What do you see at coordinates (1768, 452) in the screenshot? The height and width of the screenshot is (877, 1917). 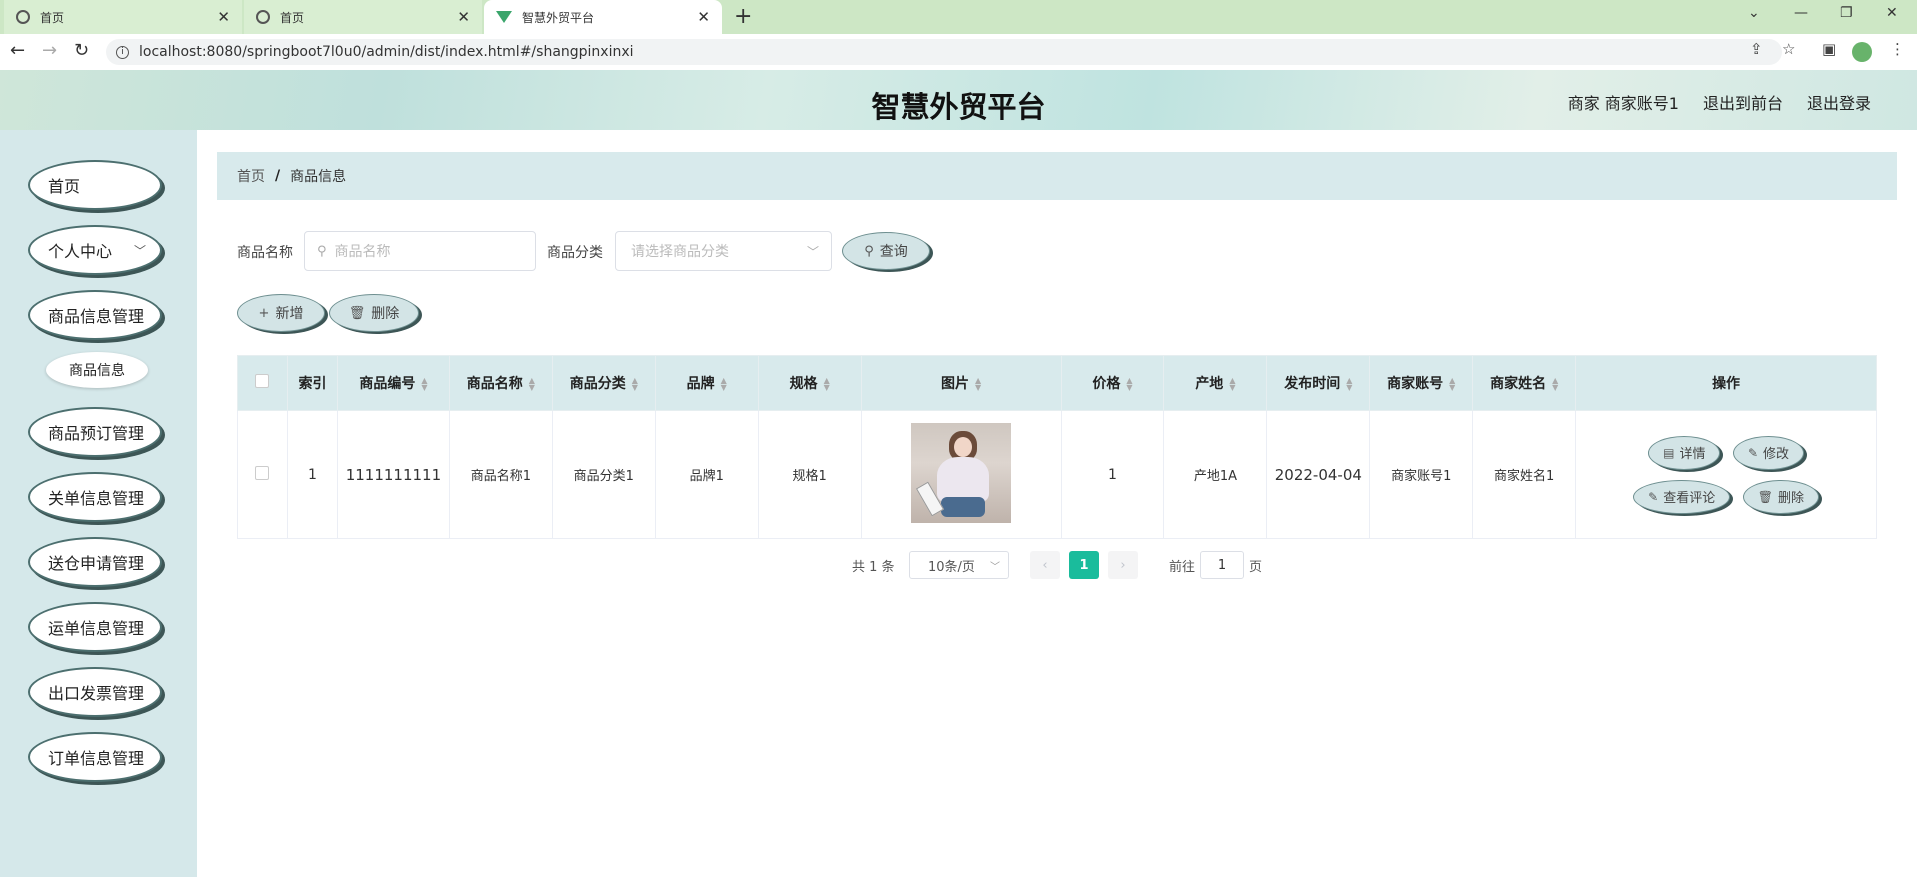 I see `edit-button: ✎ 修改` at bounding box center [1768, 452].